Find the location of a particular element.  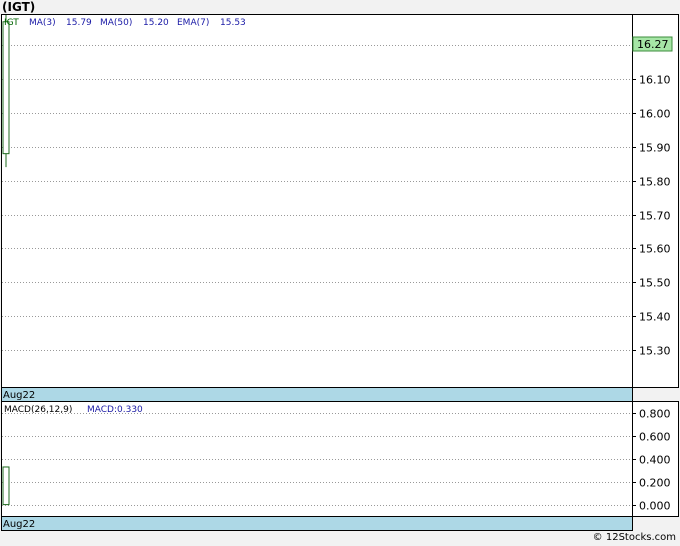

legend-ema7-label: EMA(7) is located at coordinates (193, 23).